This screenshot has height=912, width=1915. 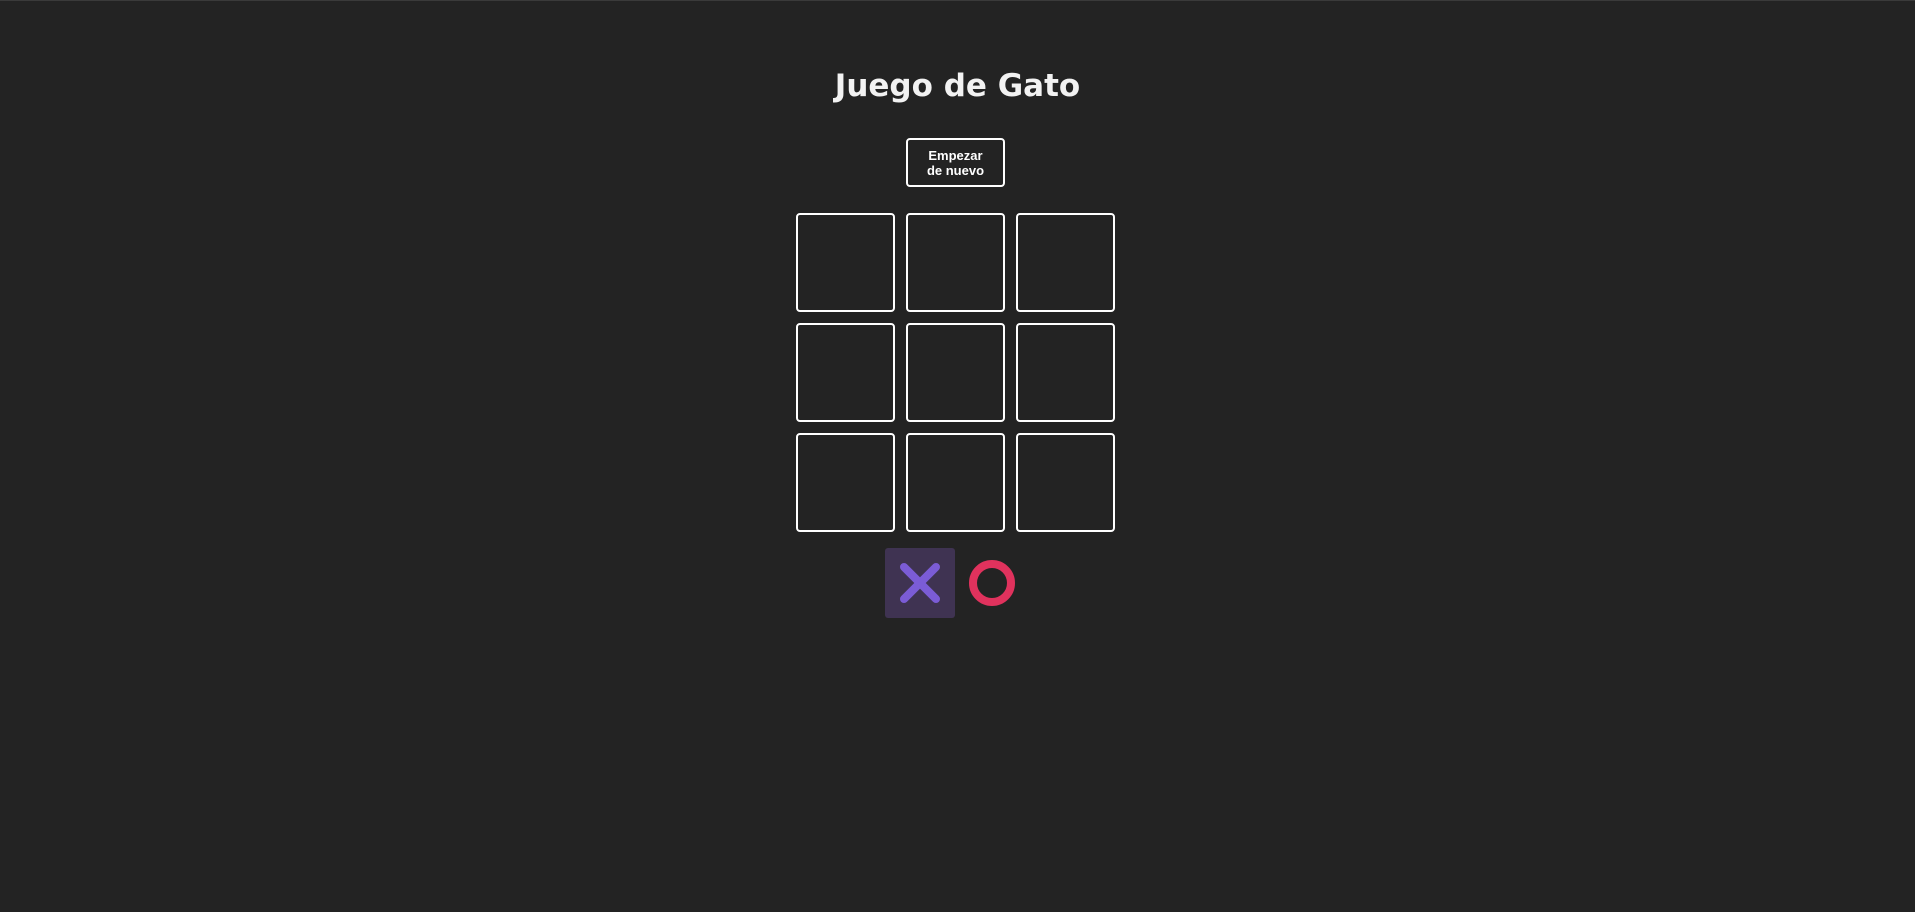 What do you see at coordinates (957, 86) in the screenshot?
I see `page-title: Juego de Gato` at bounding box center [957, 86].